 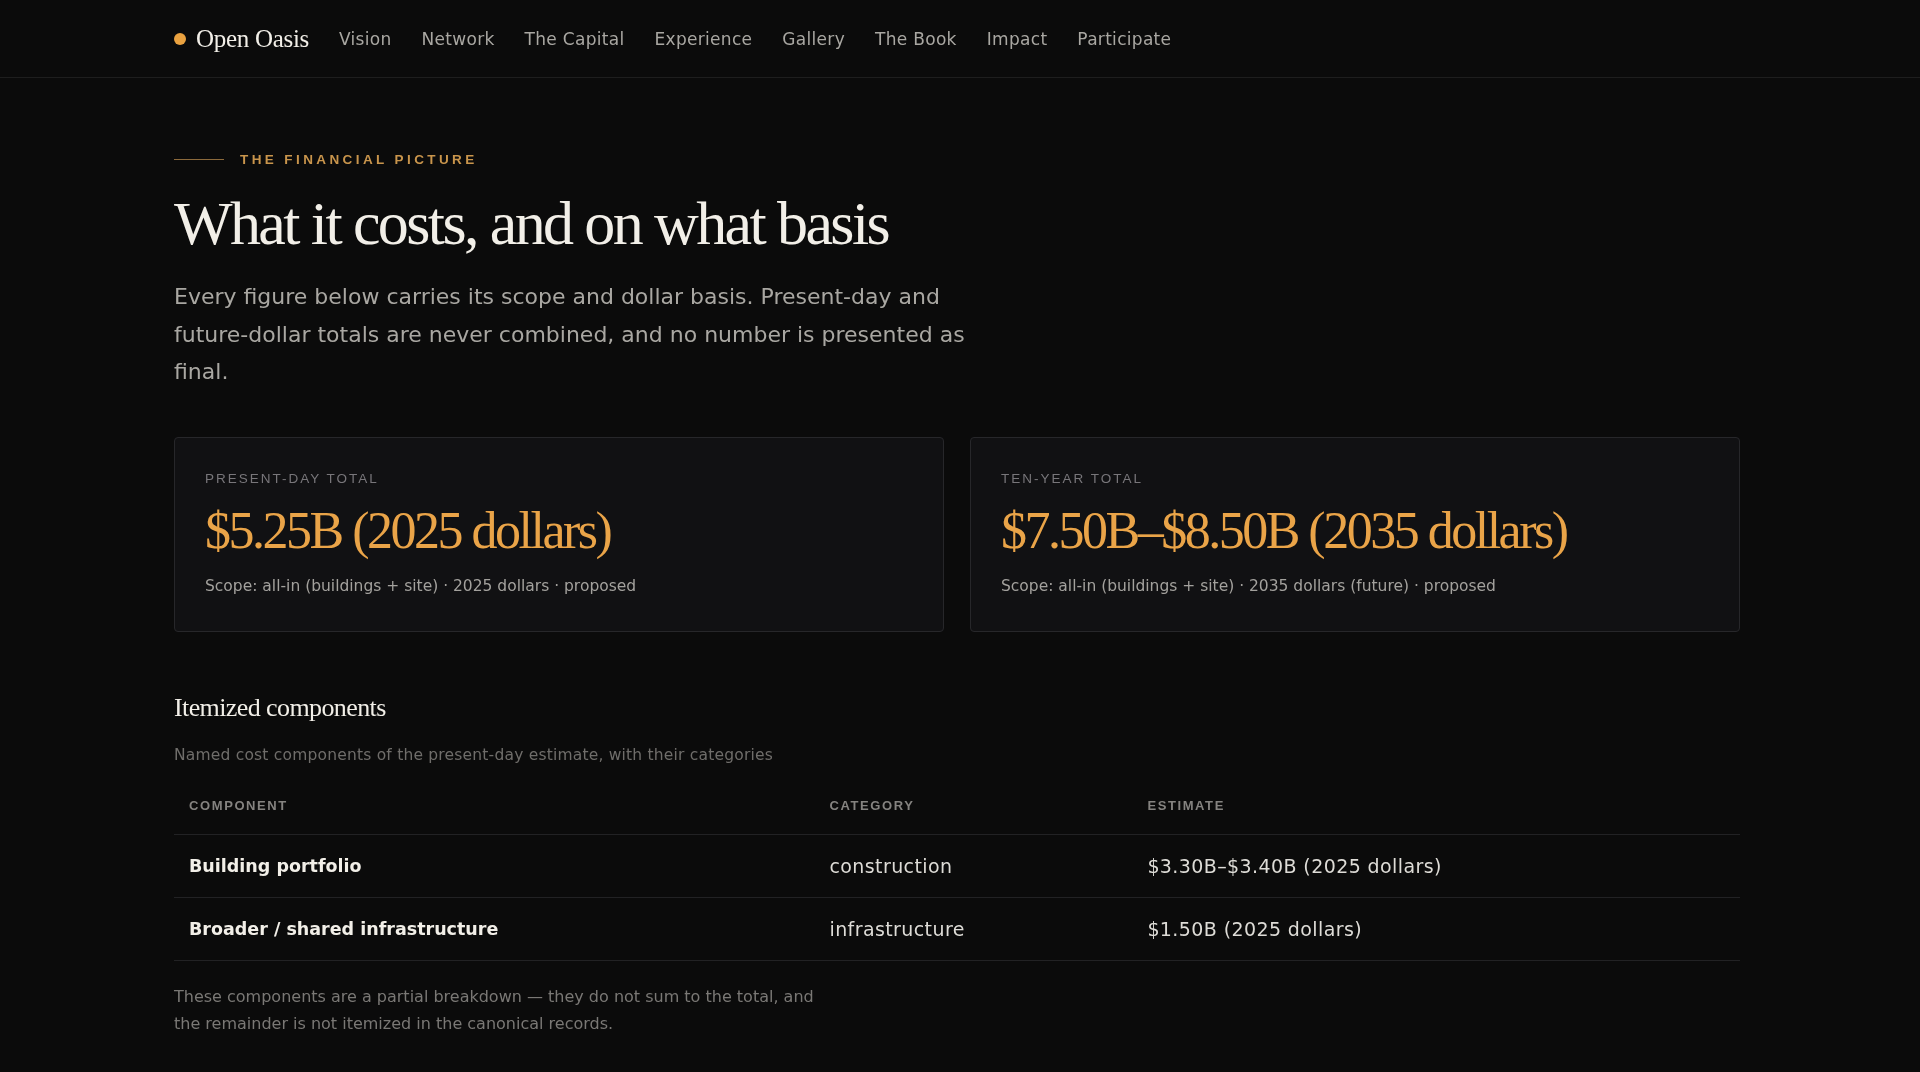 I want to click on nav-link: Gallery, so click(x=813, y=38).